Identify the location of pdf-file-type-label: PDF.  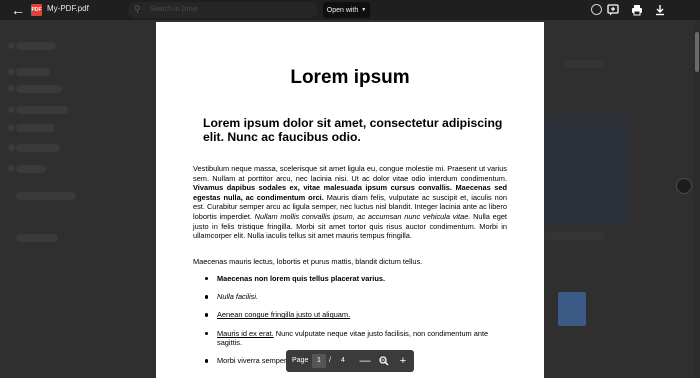
(36, 10).